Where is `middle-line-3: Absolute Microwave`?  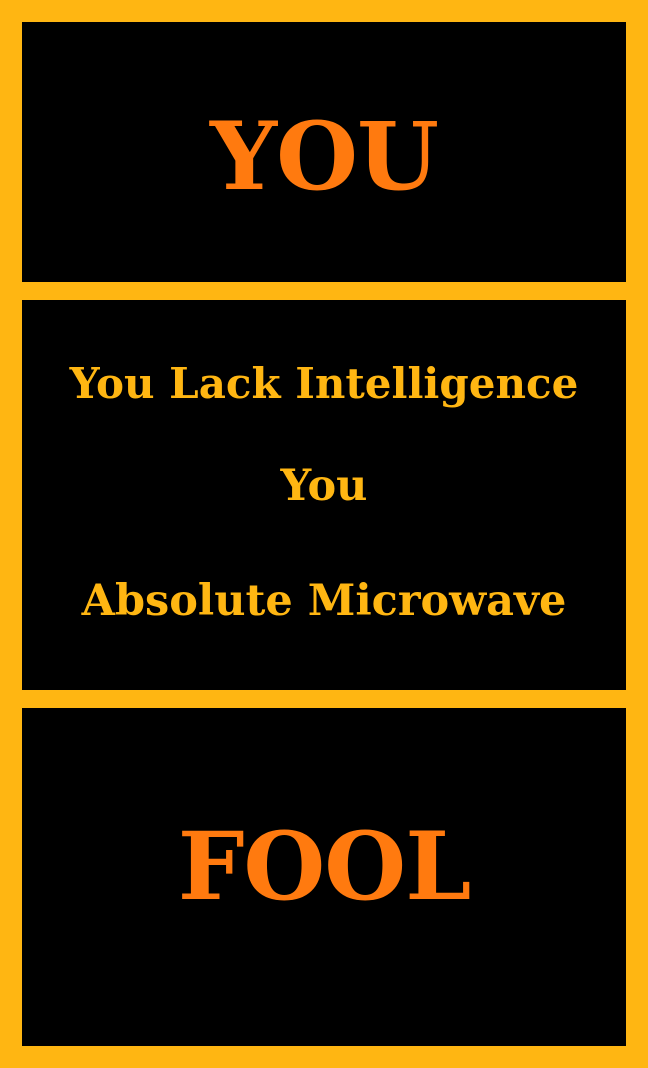 middle-line-3: Absolute Microwave is located at coordinates (324, 601).